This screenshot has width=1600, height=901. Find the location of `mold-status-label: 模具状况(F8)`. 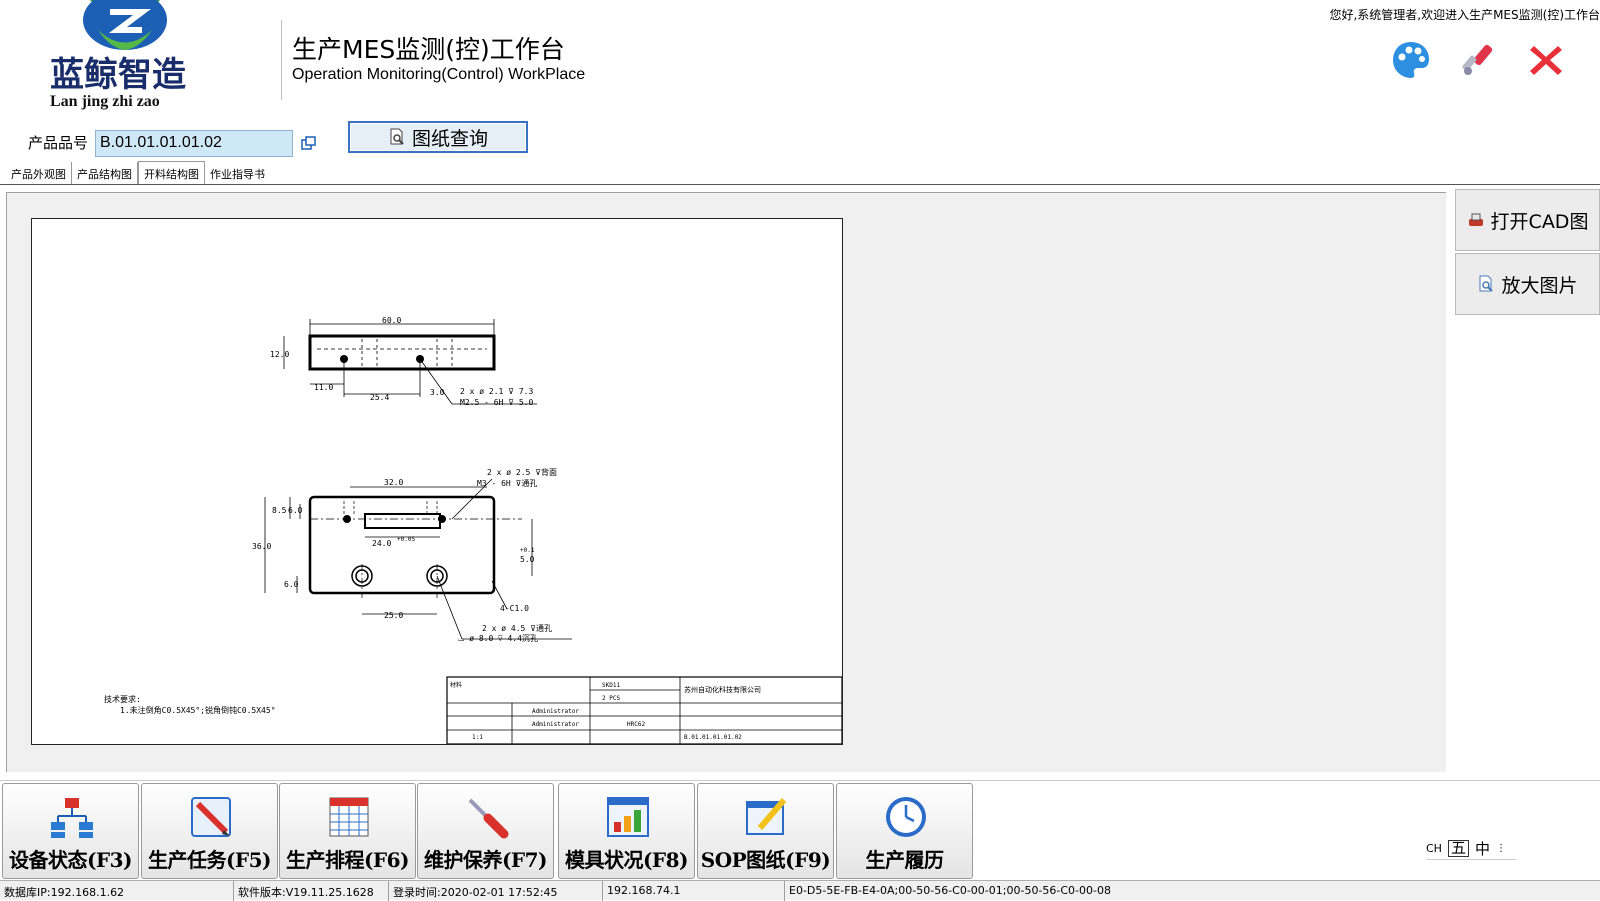

mold-status-label: 模具状况(F8) is located at coordinates (626, 860).